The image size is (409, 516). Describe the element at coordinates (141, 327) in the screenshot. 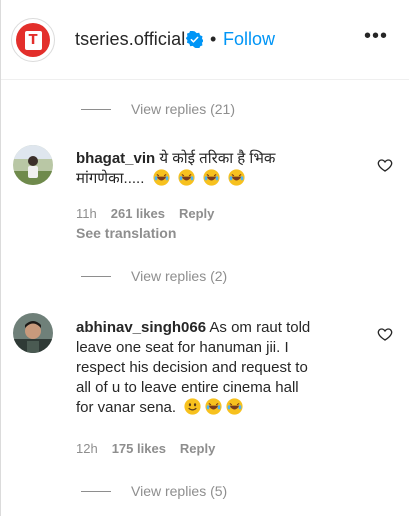

I see `comment-username: abhinav_singh066` at that location.